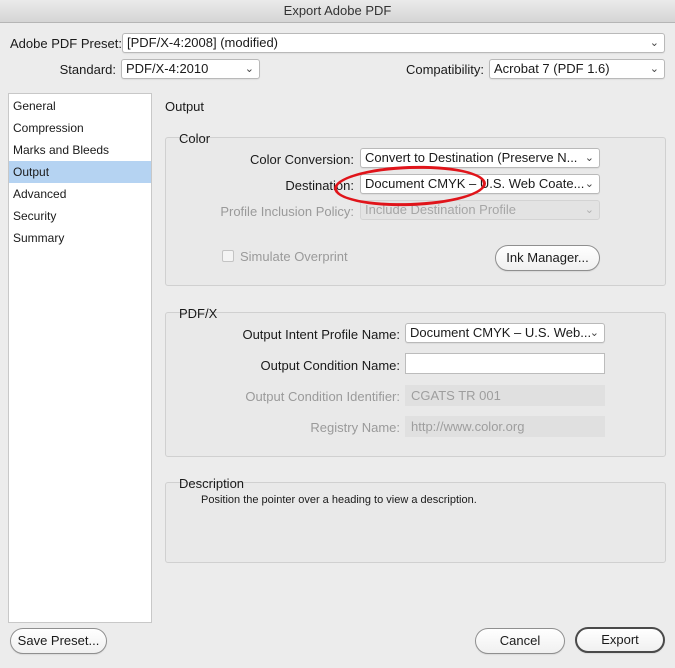 The height and width of the screenshot is (668, 675). What do you see at coordinates (319, 185) in the screenshot?
I see `destination-label: Destination:` at bounding box center [319, 185].